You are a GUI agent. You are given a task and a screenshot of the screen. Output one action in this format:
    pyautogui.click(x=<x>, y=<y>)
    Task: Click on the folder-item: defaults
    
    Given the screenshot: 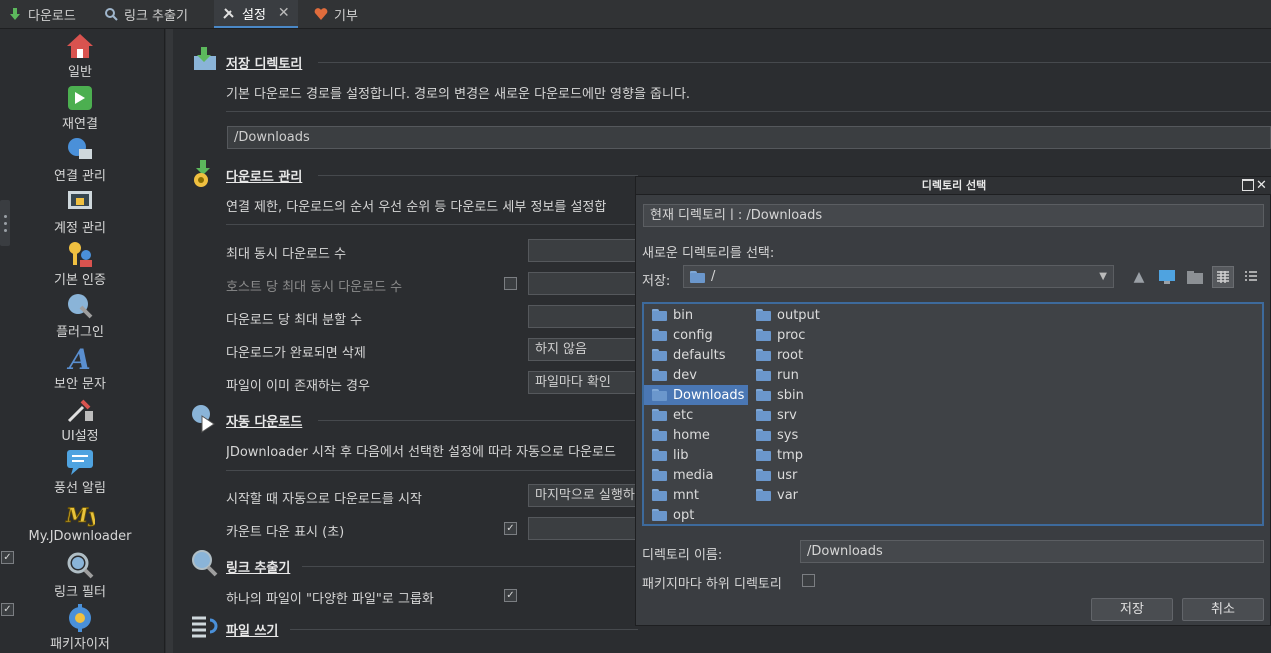 What is the action you would take?
    pyautogui.click(x=696, y=355)
    